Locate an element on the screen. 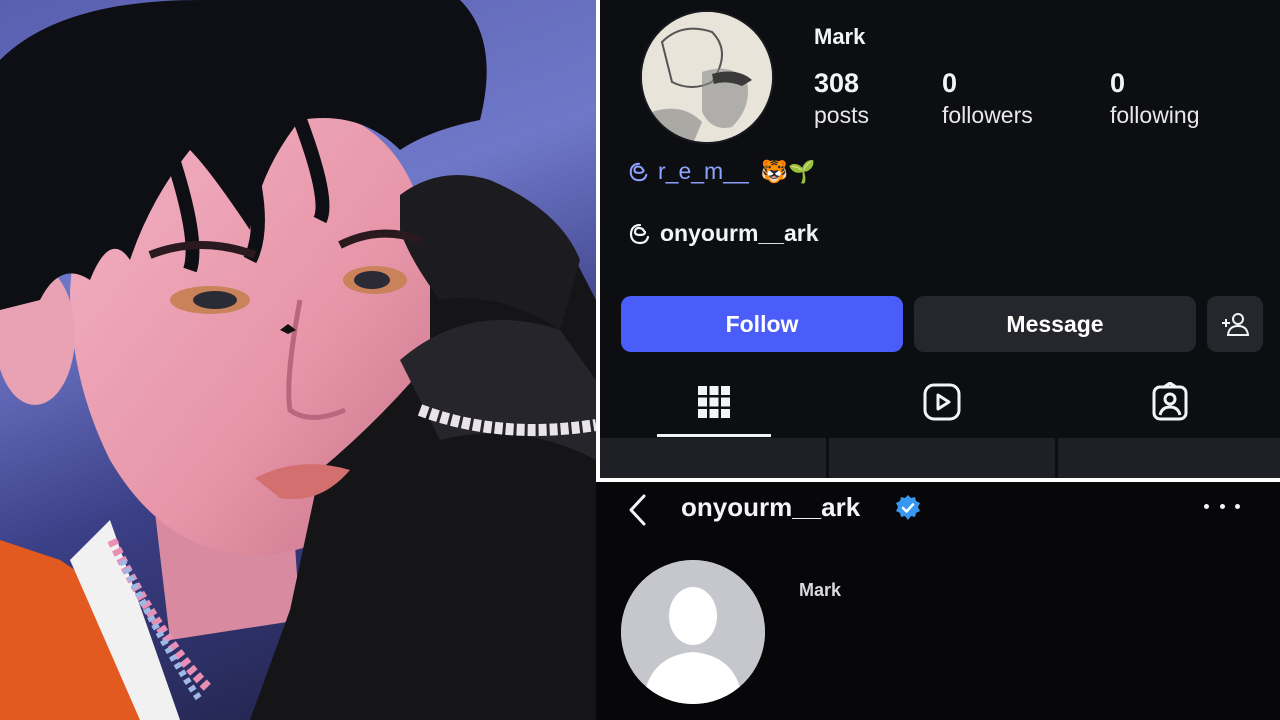 Image resolution: width=1280 pixels, height=720 pixels. verified-icon is located at coordinates (908, 507).